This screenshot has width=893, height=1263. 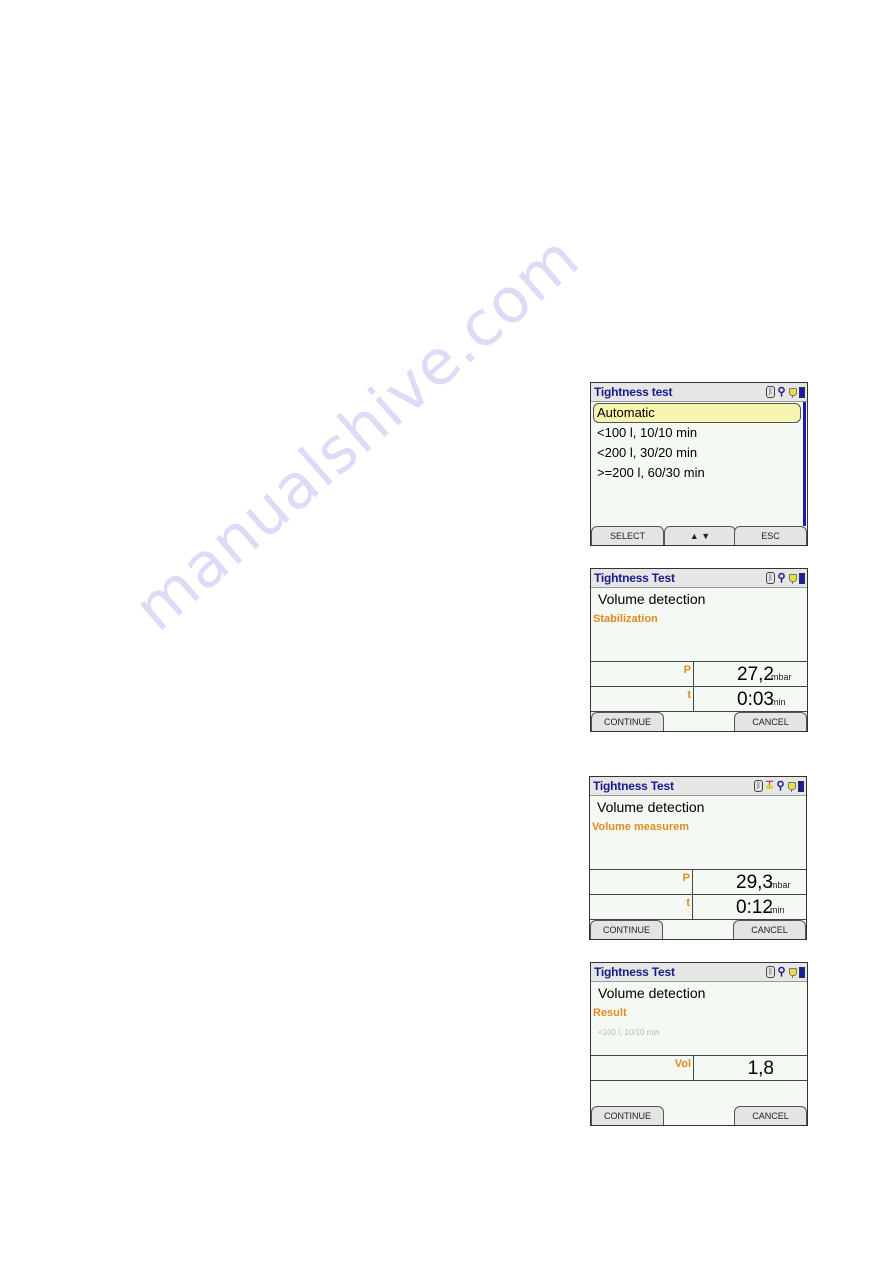 What do you see at coordinates (772, 1071) in the screenshot?
I see `volume-unit: l` at bounding box center [772, 1071].